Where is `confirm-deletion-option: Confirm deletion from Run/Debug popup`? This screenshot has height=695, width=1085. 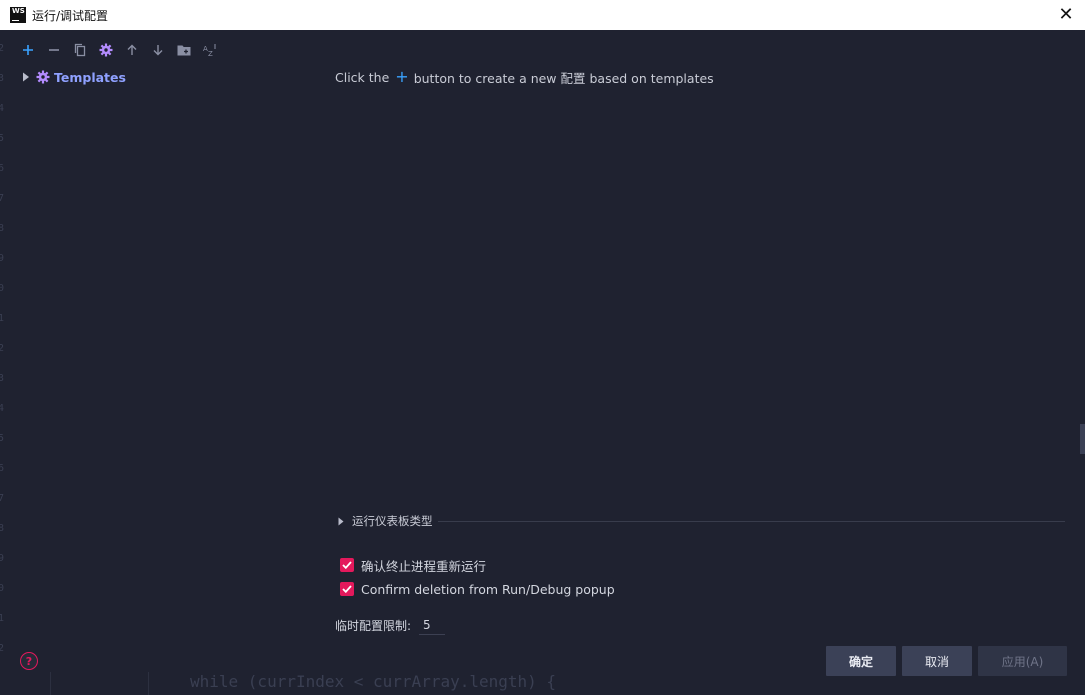
confirm-deletion-option: Confirm deletion from Run/Debug popup is located at coordinates (477, 589).